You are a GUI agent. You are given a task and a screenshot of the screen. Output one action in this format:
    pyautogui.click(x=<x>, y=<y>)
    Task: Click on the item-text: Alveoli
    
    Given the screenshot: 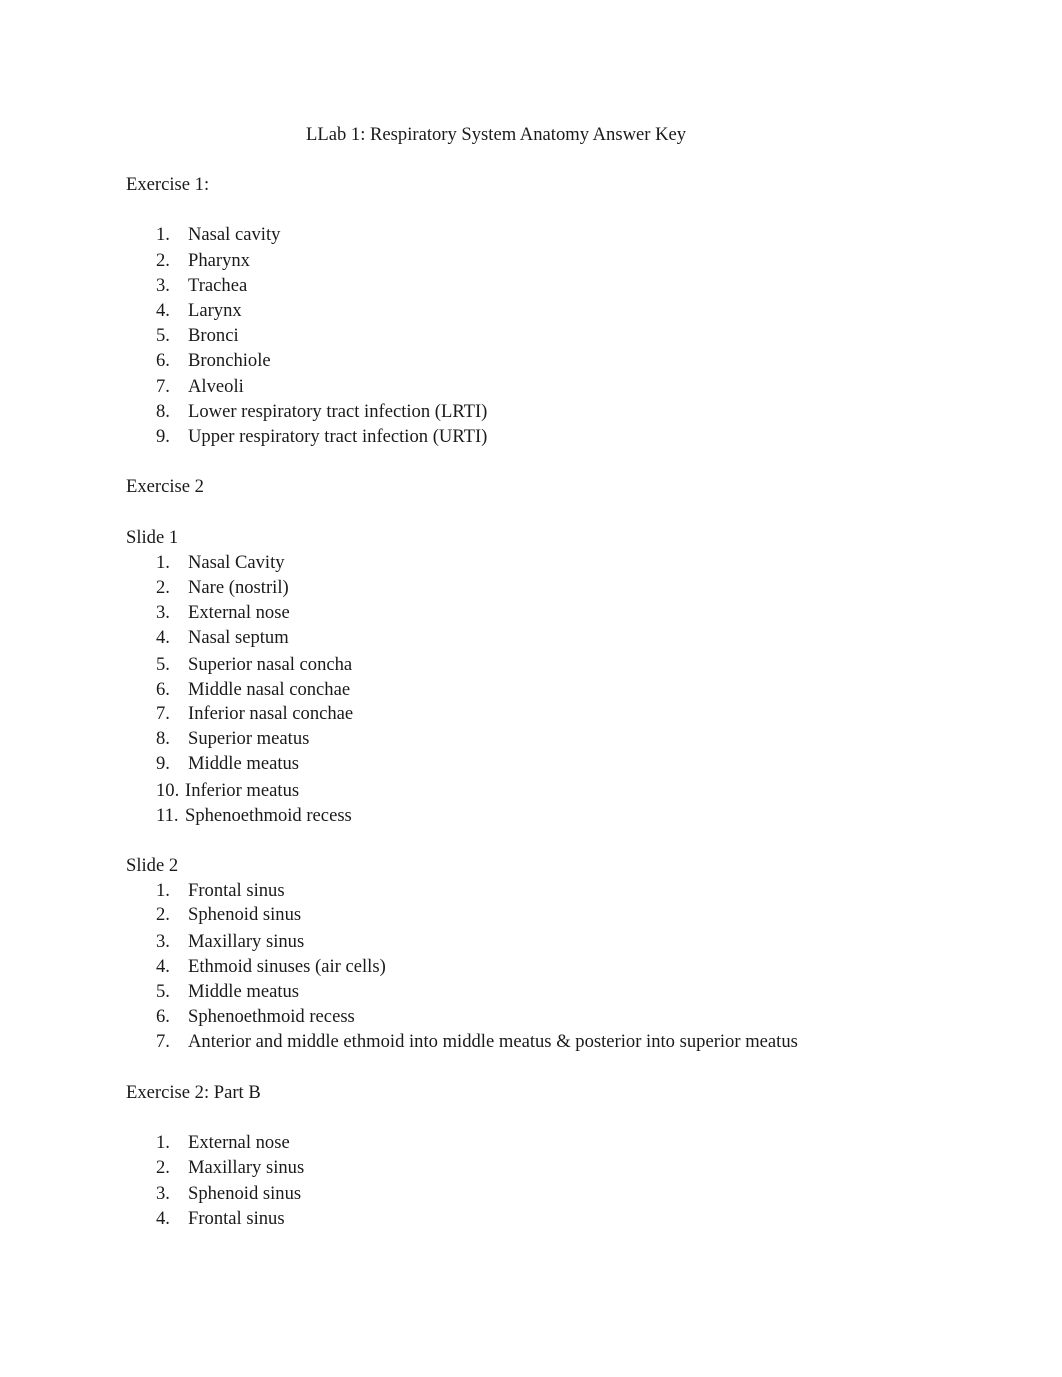 What is the action you would take?
    pyautogui.click(x=216, y=386)
    